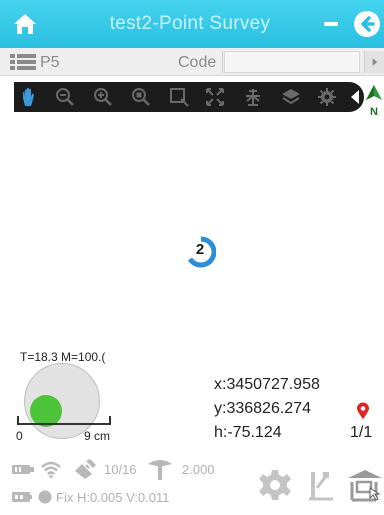  Describe the element at coordinates (291, 97) in the screenshot. I see `layers-icon` at that location.